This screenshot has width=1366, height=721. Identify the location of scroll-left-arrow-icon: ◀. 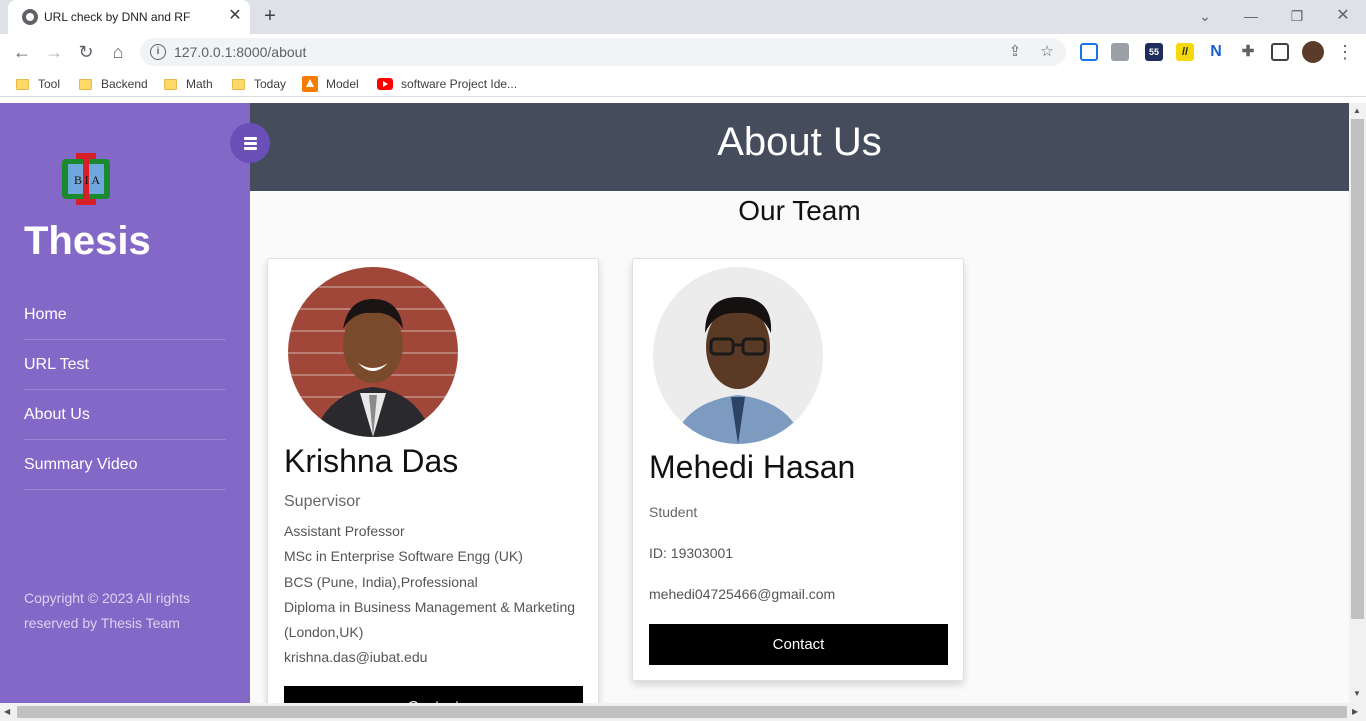
(7, 711).